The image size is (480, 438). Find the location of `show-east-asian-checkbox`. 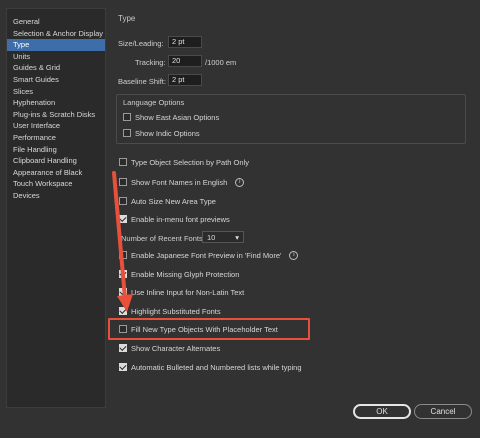

show-east-asian-checkbox is located at coordinates (127, 117).